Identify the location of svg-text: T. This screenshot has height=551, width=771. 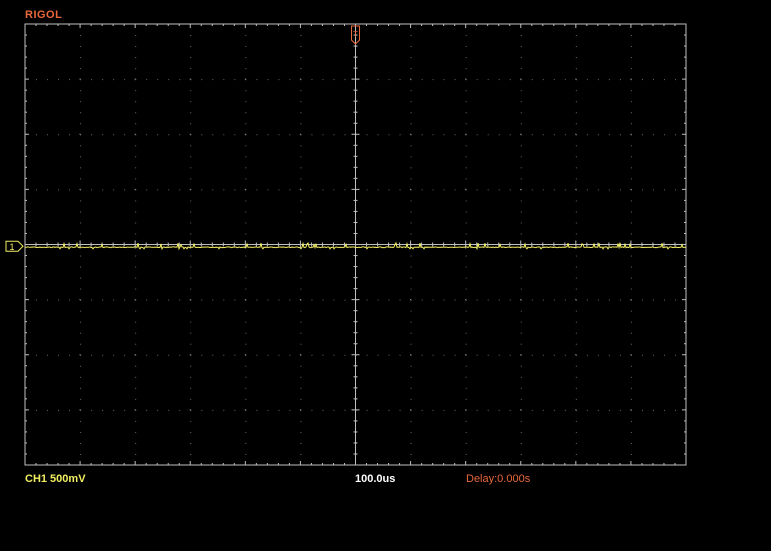
(355, 34).